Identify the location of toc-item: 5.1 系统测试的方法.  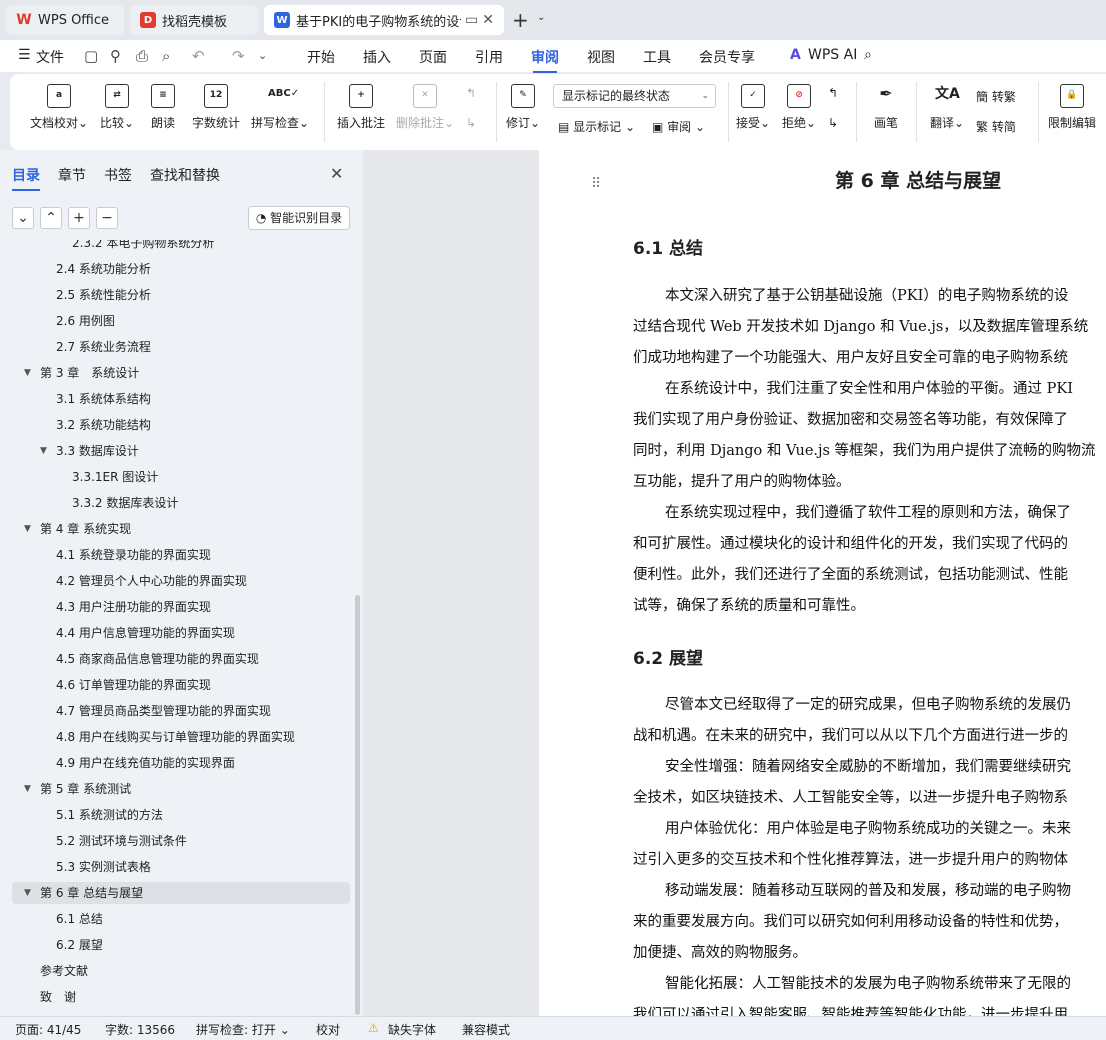
(181, 815).